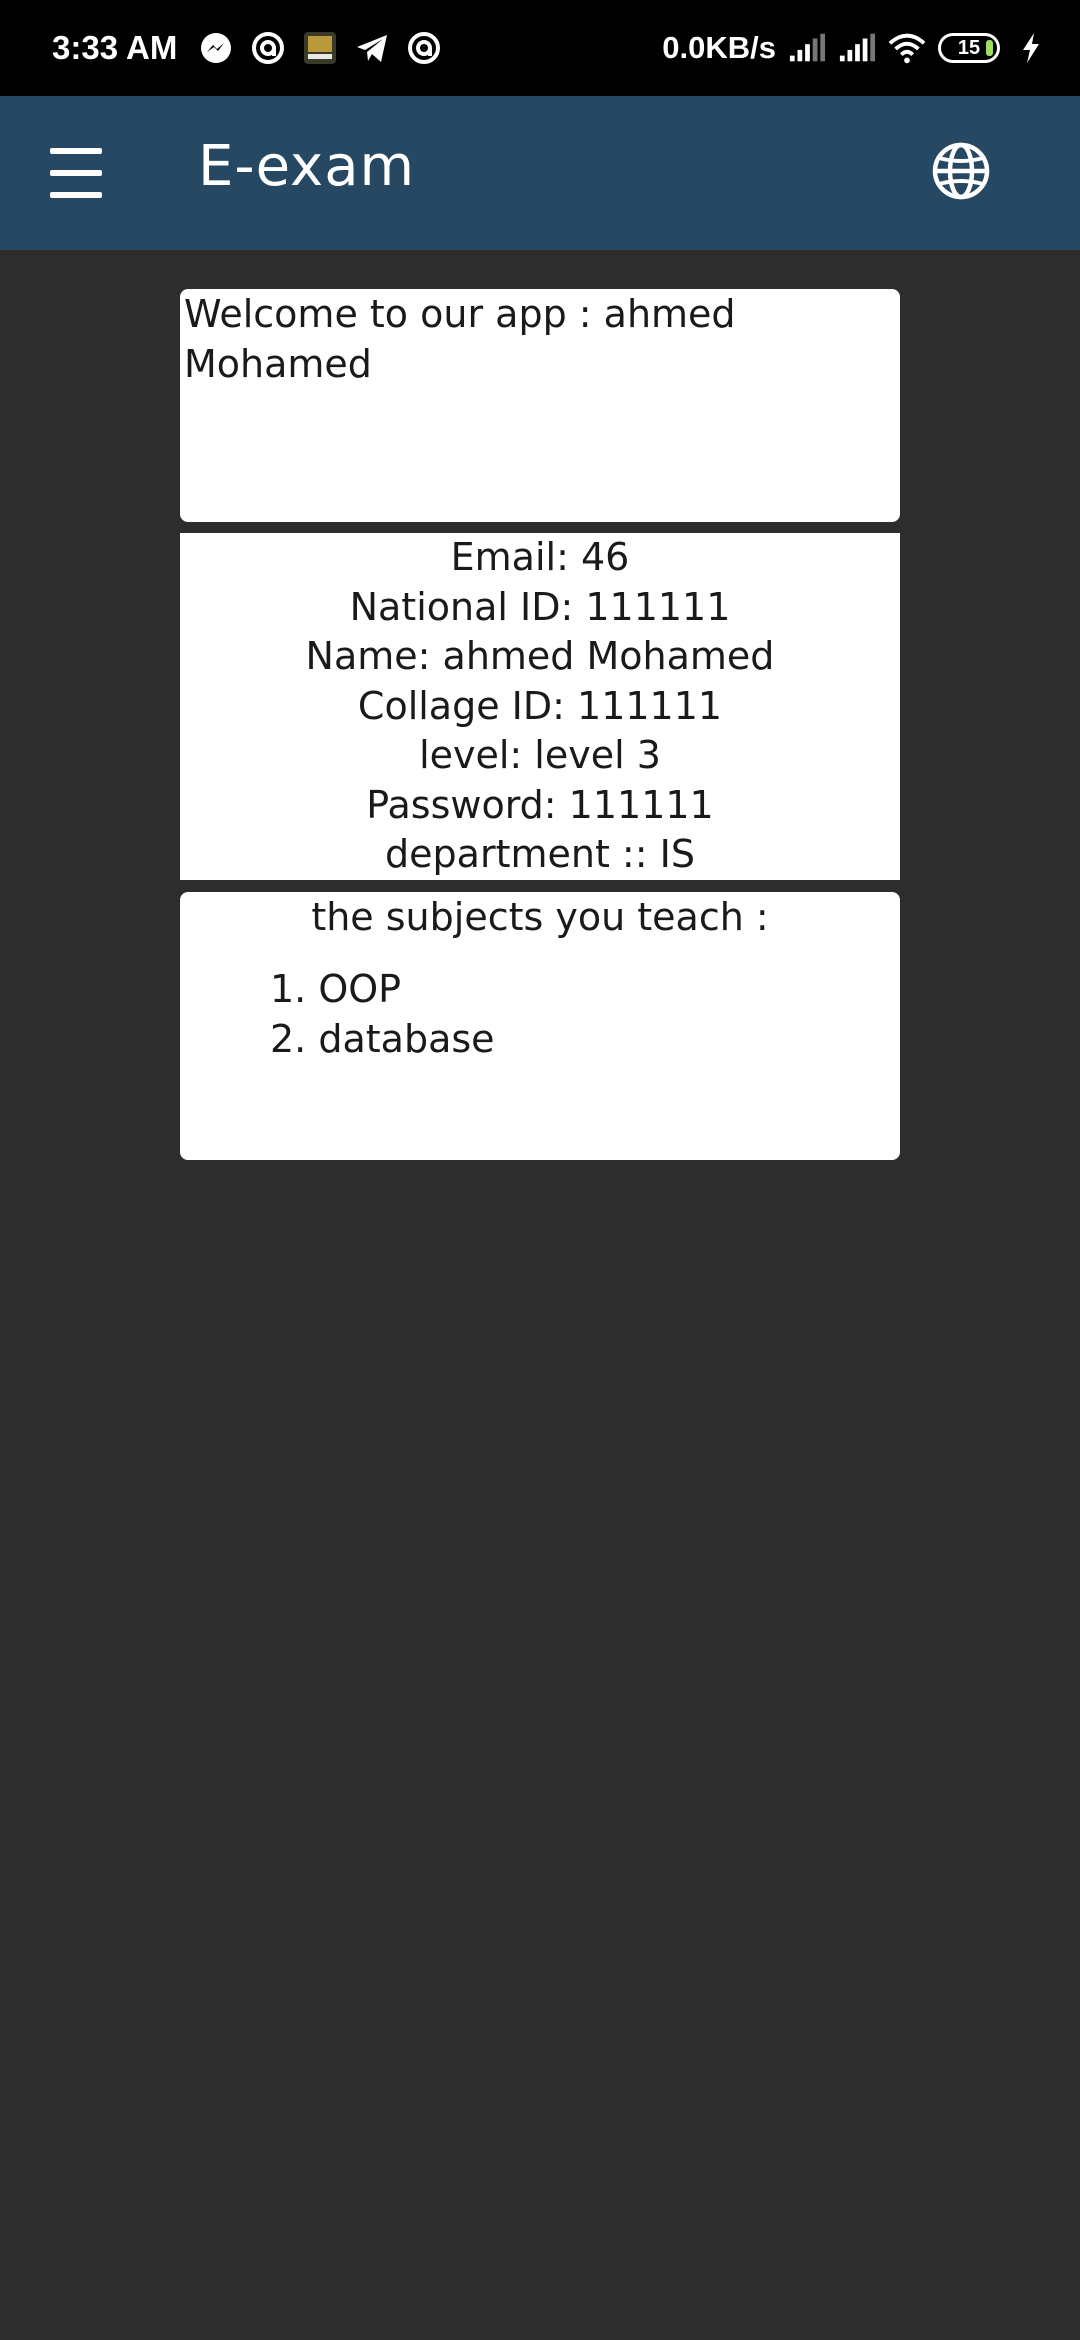 The image size is (1080, 2340). What do you see at coordinates (540, 1039) in the screenshot?
I see `list-item: 2. database` at bounding box center [540, 1039].